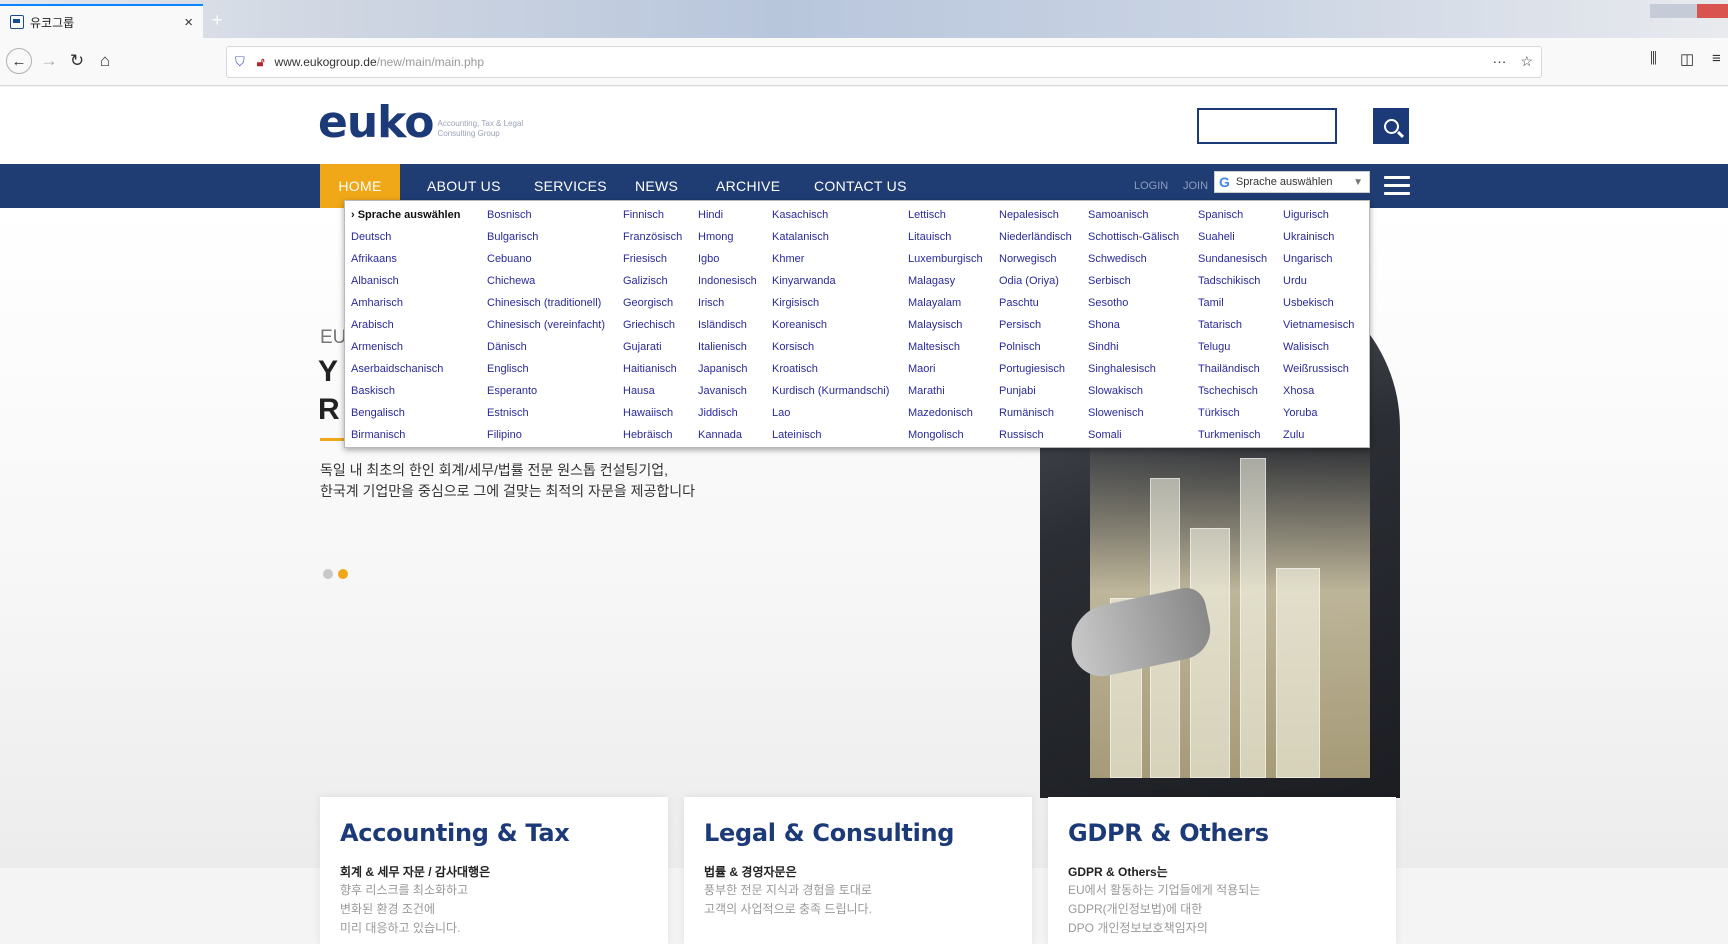 This screenshot has width=1728, height=944. Describe the element at coordinates (1133, 328) in the screenshot. I see `lang-option: Shona` at that location.